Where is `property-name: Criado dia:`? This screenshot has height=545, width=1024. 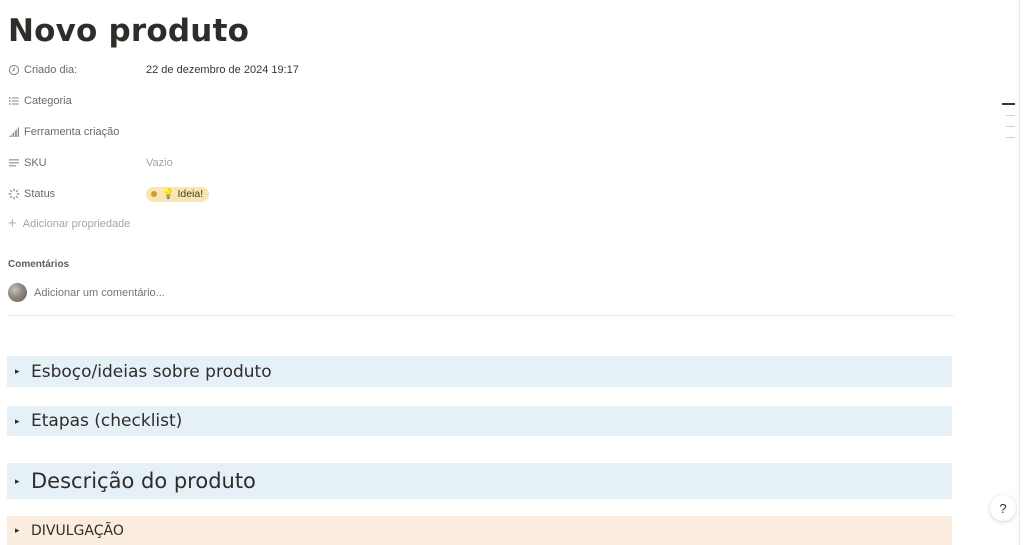
property-name: Criado dia: is located at coordinates (77, 70).